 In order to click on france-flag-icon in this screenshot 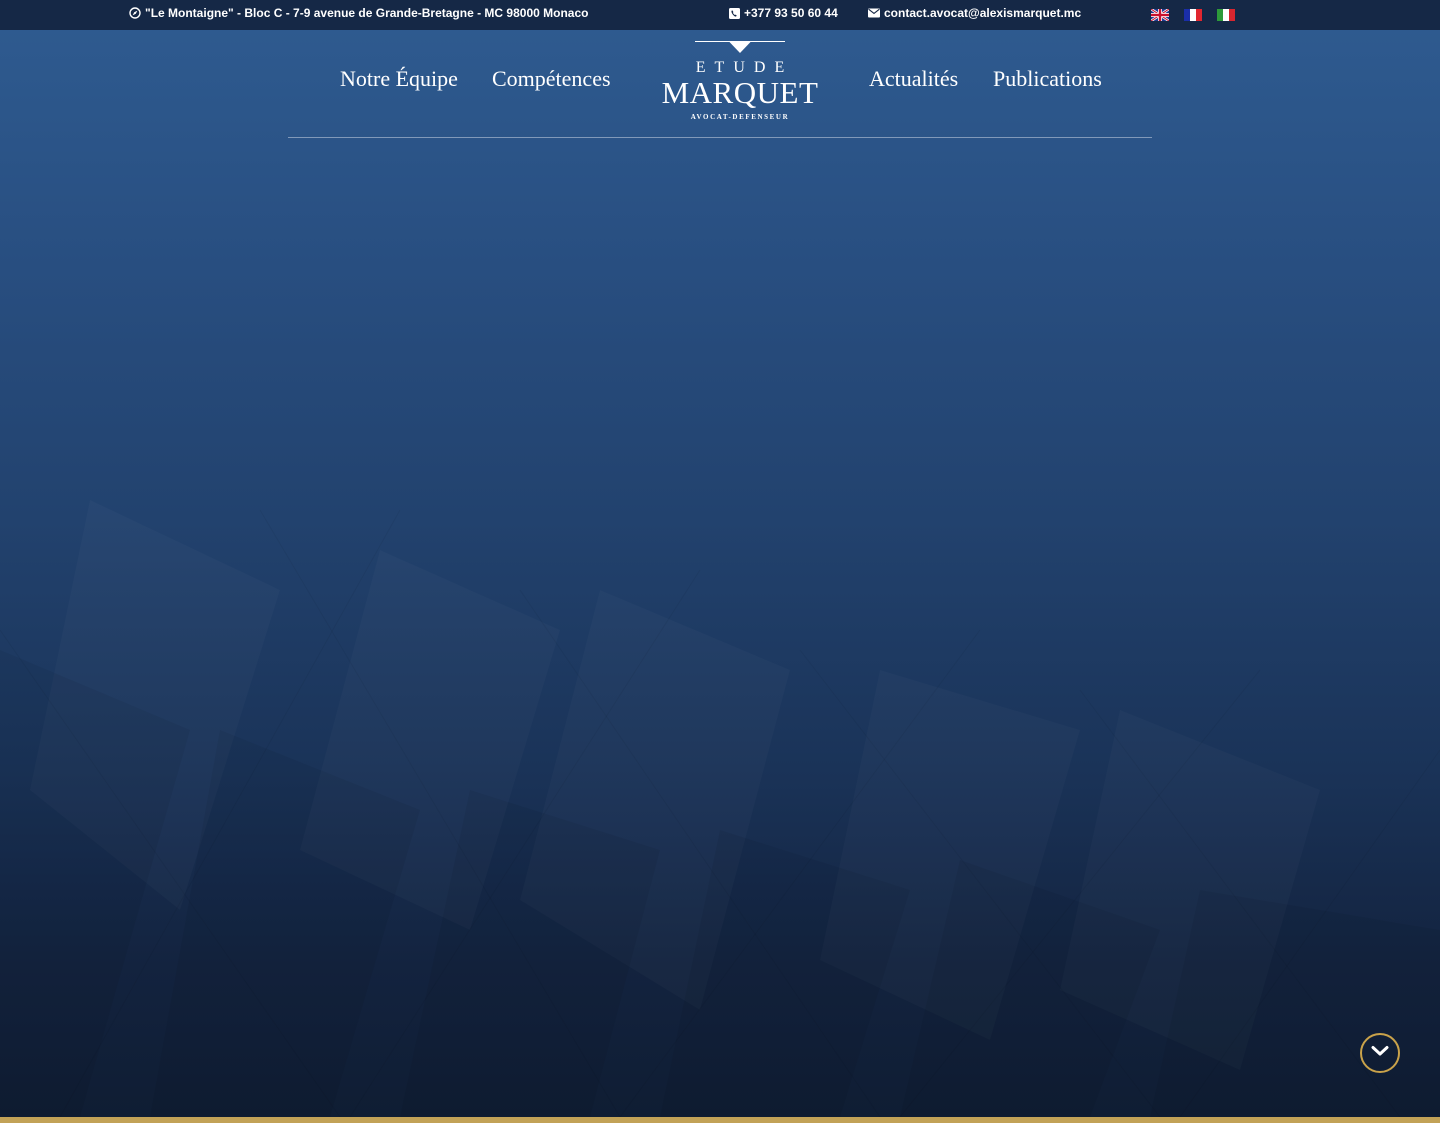, I will do `click(1193, 15)`.